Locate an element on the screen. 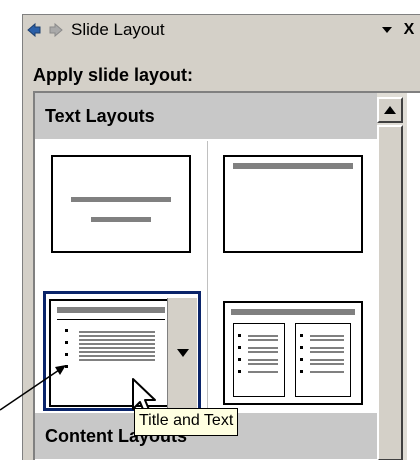 Image resolution: width=420 pixels, height=460 pixels. left-column-box is located at coordinates (259, 360).